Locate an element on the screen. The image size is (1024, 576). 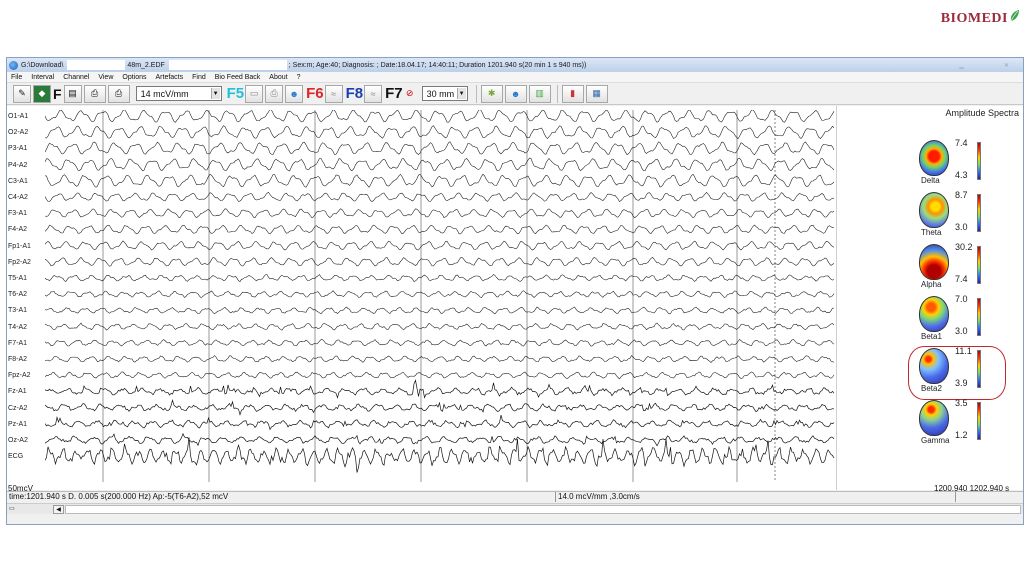
menu-item-bio-feed-back: Bio Feed Back is located at coordinates (238, 77).